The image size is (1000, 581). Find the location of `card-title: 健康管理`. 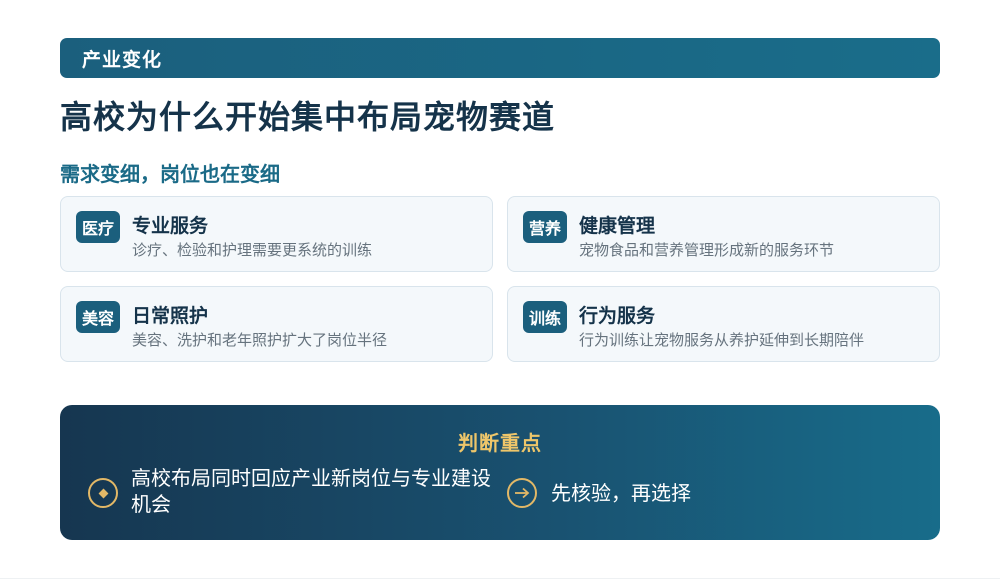

card-title: 健康管理 is located at coordinates (617, 226).